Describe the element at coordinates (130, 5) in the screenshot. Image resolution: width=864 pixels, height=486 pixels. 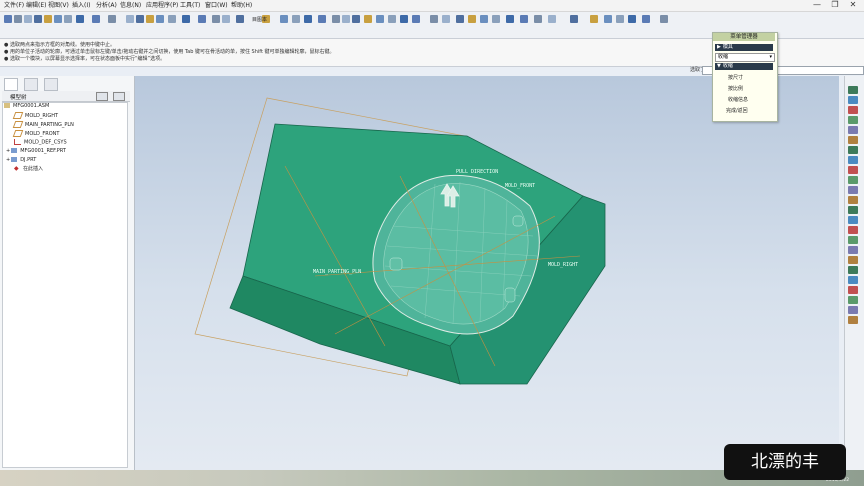
I see `menu-info: 信息(N)` at that location.